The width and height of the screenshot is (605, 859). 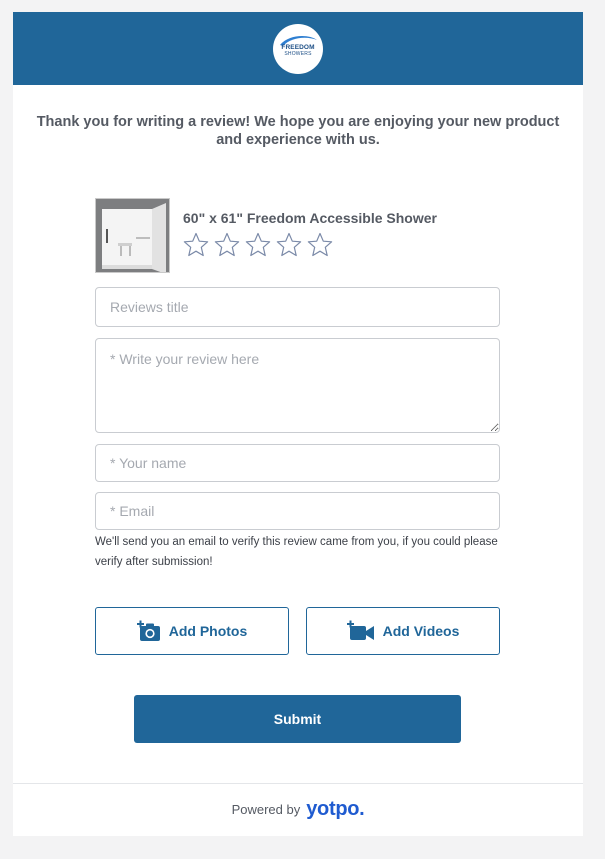 I want to click on add-videos-label: Add Videos, so click(x=421, y=631).